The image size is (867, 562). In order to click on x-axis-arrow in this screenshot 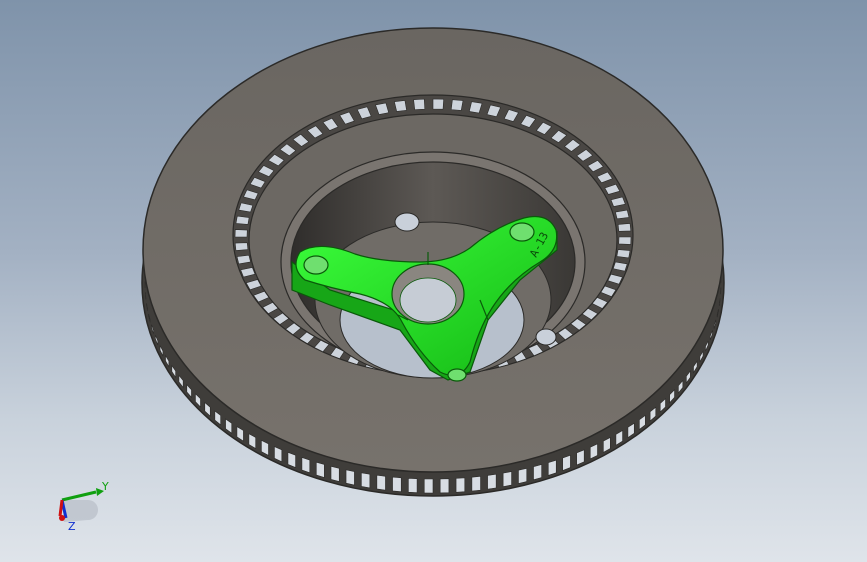, I will do `click(61, 508)`.